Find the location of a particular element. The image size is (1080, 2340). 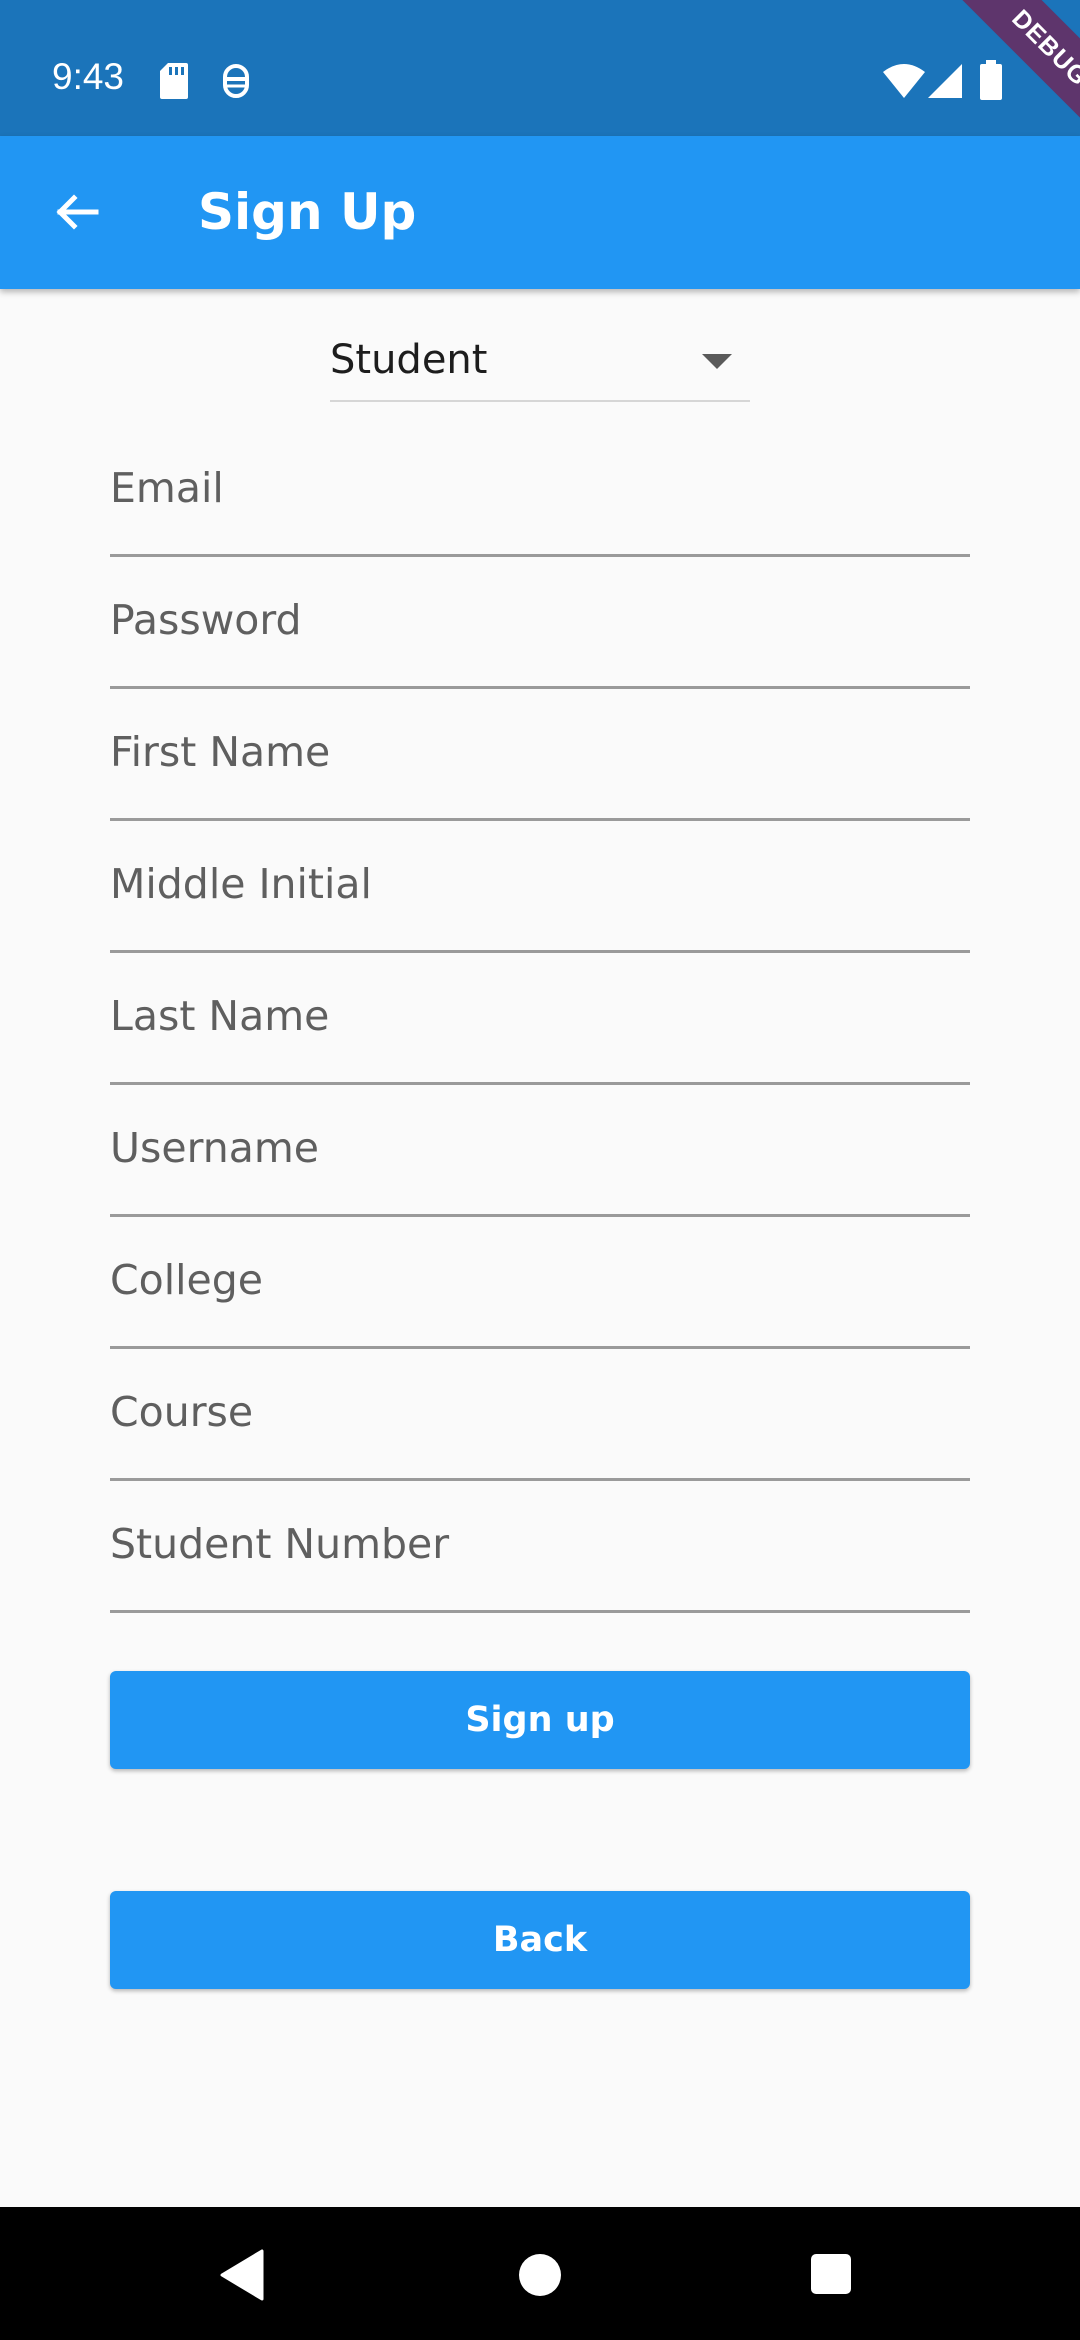

email-field: Email is located at coordinates (540, 510).